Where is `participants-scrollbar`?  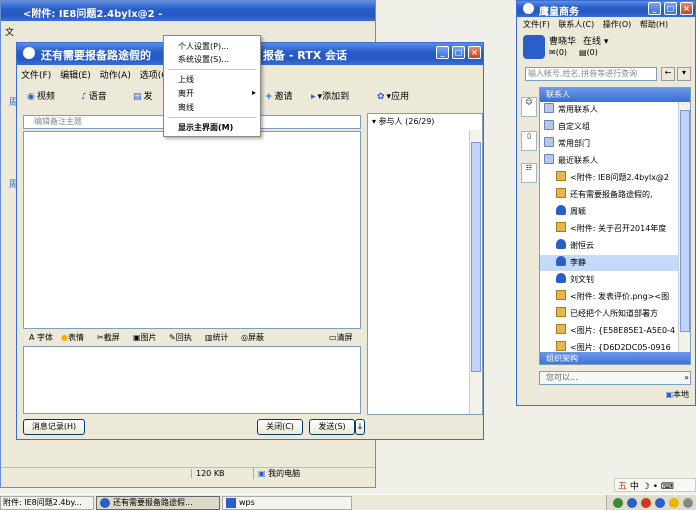 participants-scrollbar is located at coordinates (475, 272).